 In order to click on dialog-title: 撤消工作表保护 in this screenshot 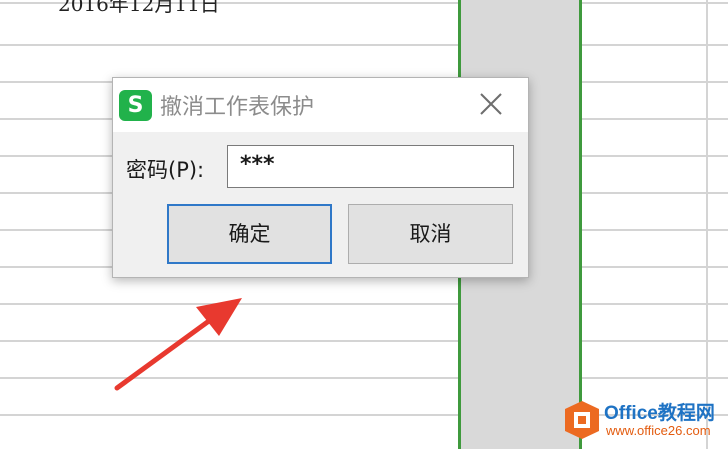, I will do `click(237, 107)`.